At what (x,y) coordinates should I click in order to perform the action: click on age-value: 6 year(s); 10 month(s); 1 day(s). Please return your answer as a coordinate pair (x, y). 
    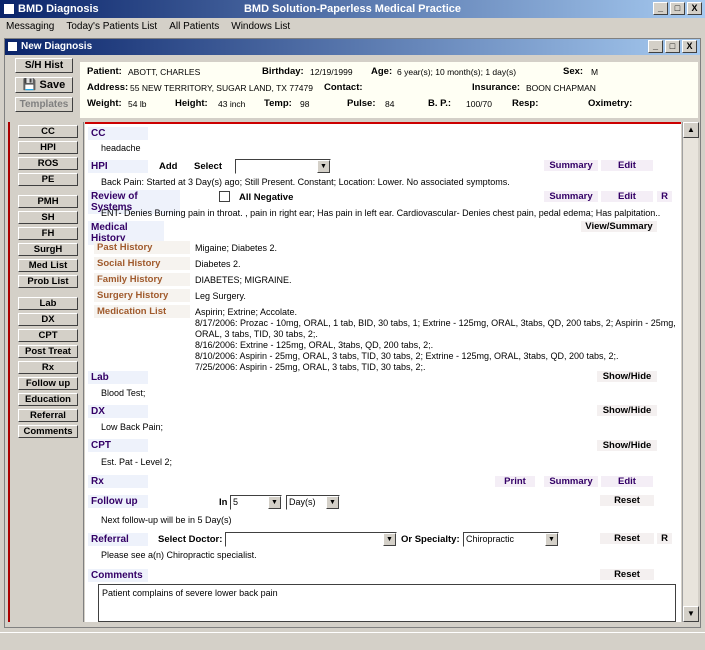
    Looking at the image, I should click on (457, 72).